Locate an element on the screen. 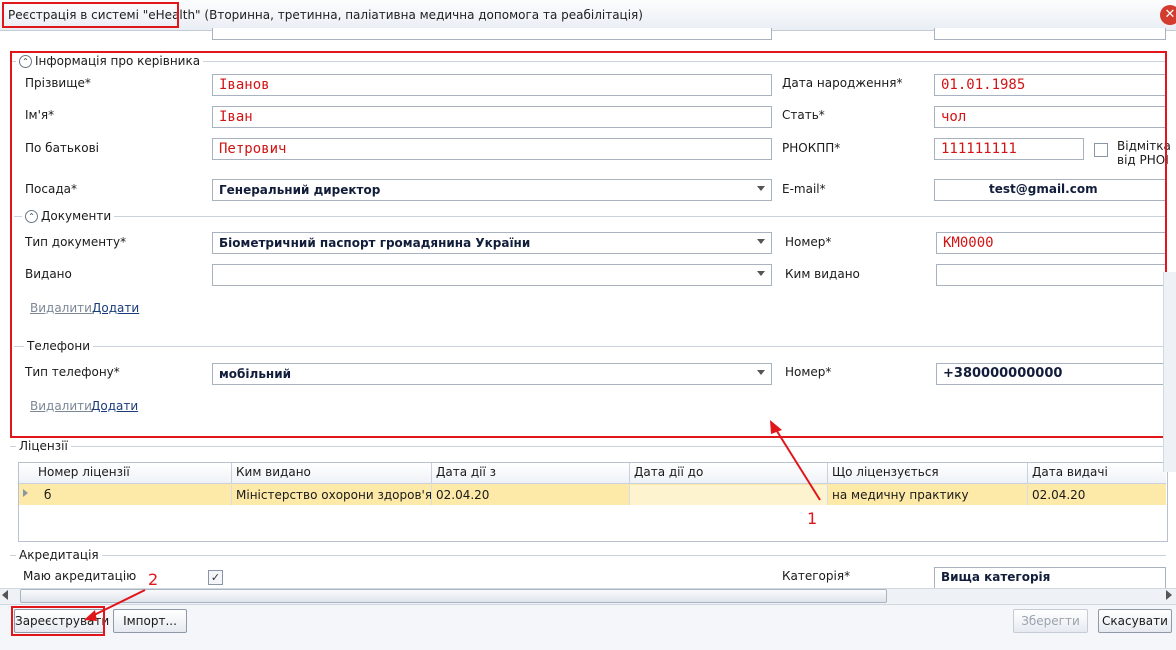 This screenshot has width=1176, height=650. annotation-marker-2: 2 is located at coordinates (153, 579).